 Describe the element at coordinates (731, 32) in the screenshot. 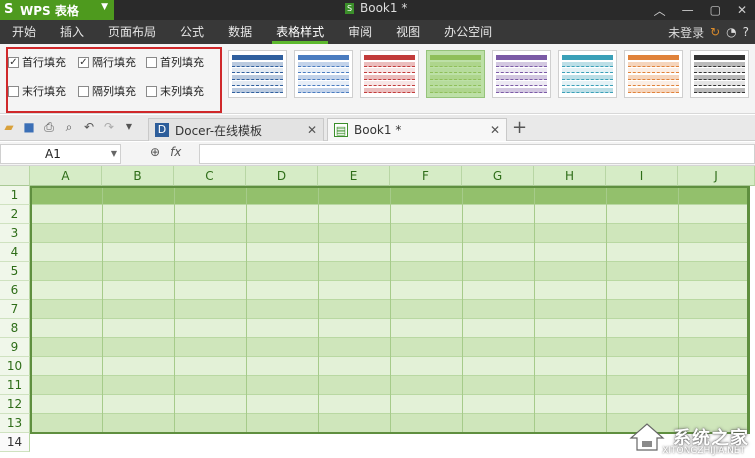

I see `skin-icon: ◔` at that location.